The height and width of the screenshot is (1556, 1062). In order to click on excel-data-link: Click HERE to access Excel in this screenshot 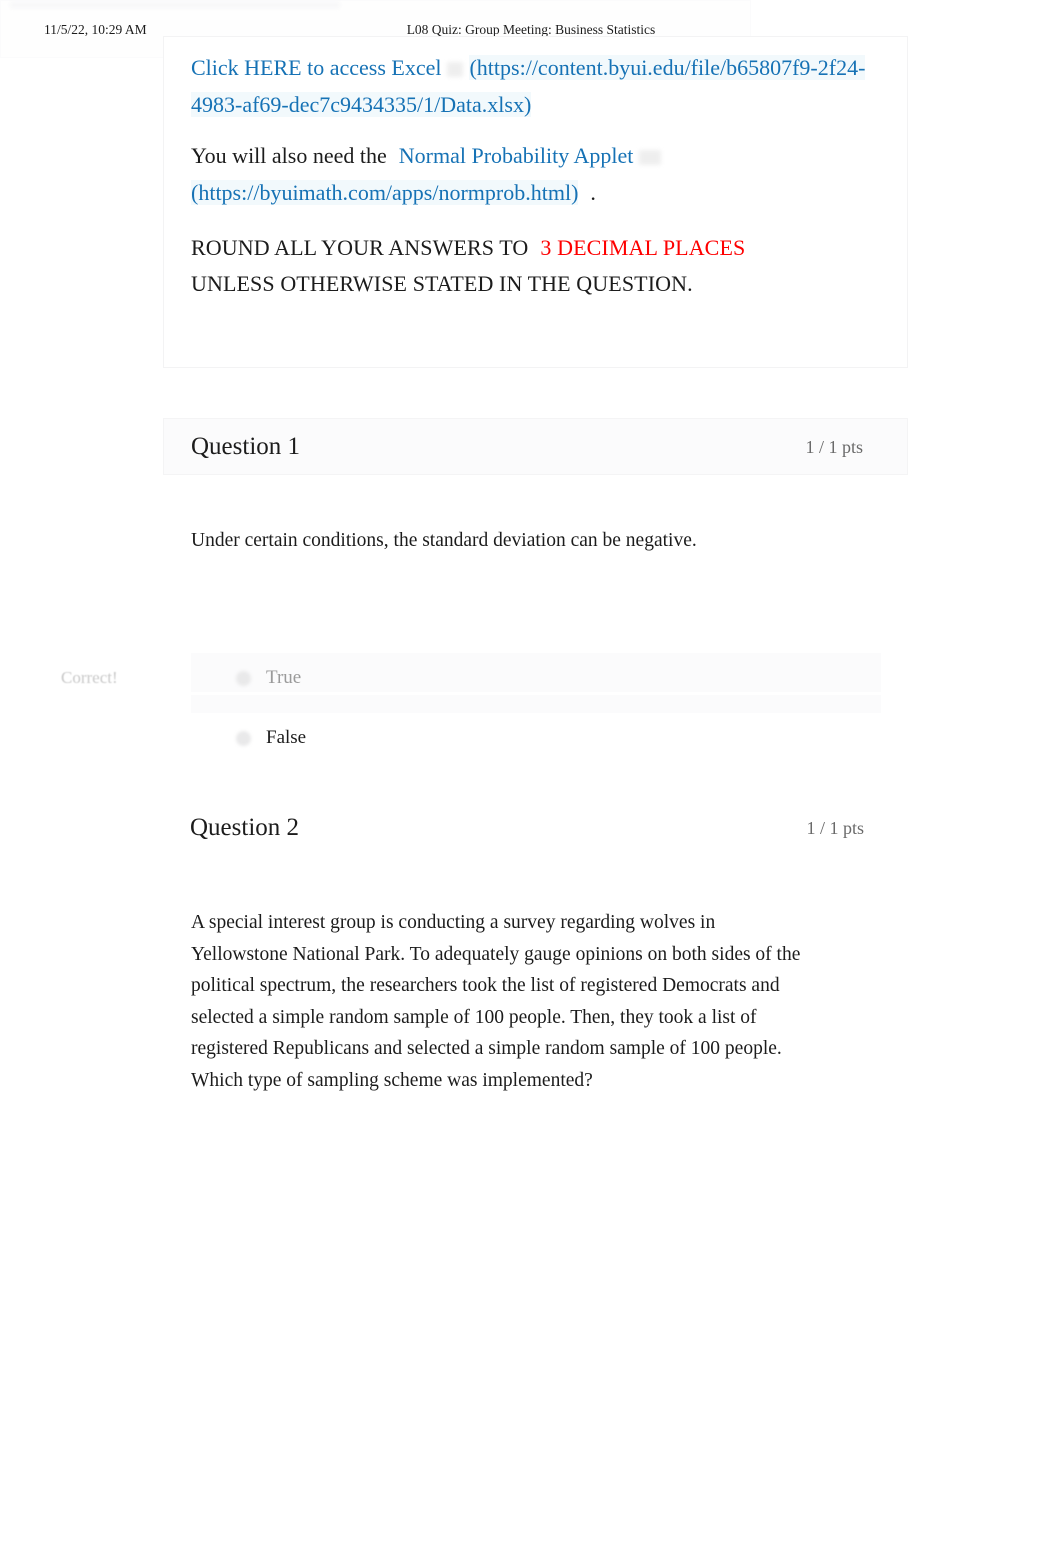, I will do `click(316, 67)`.